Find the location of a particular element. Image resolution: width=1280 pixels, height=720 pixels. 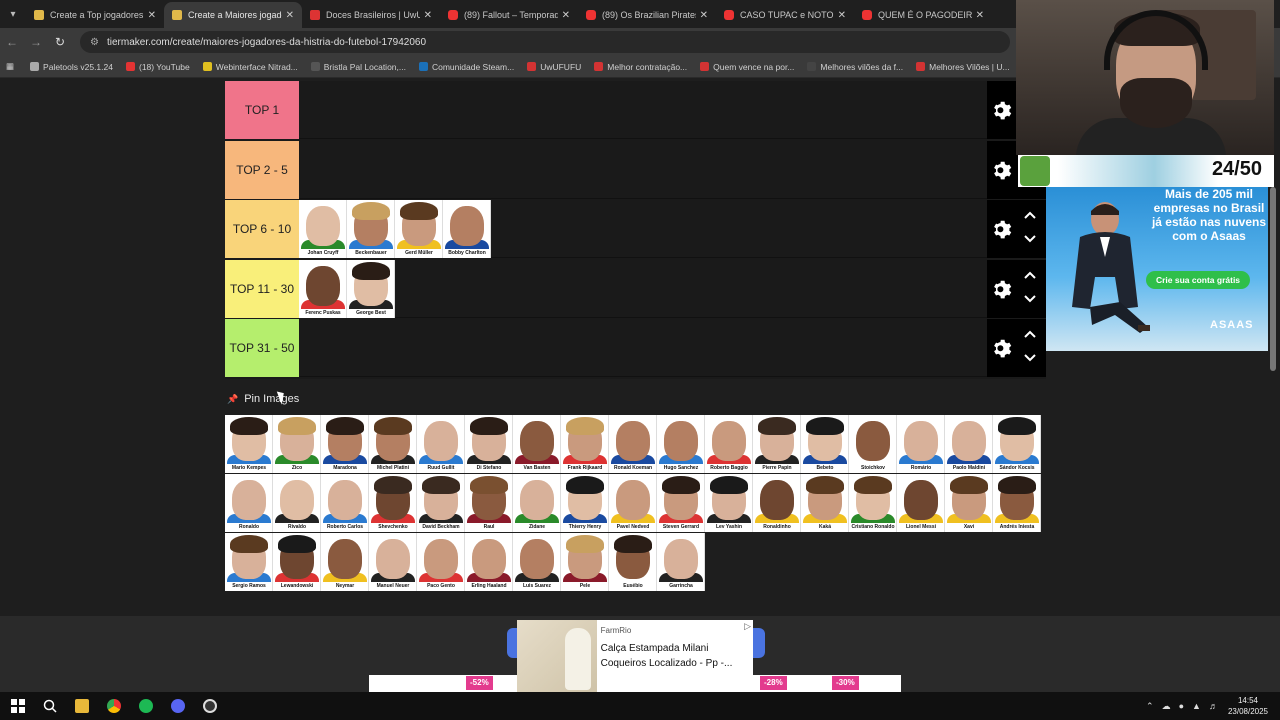

tier-items: Ferenc Puskas George Best is located at coordinates (347, 288).